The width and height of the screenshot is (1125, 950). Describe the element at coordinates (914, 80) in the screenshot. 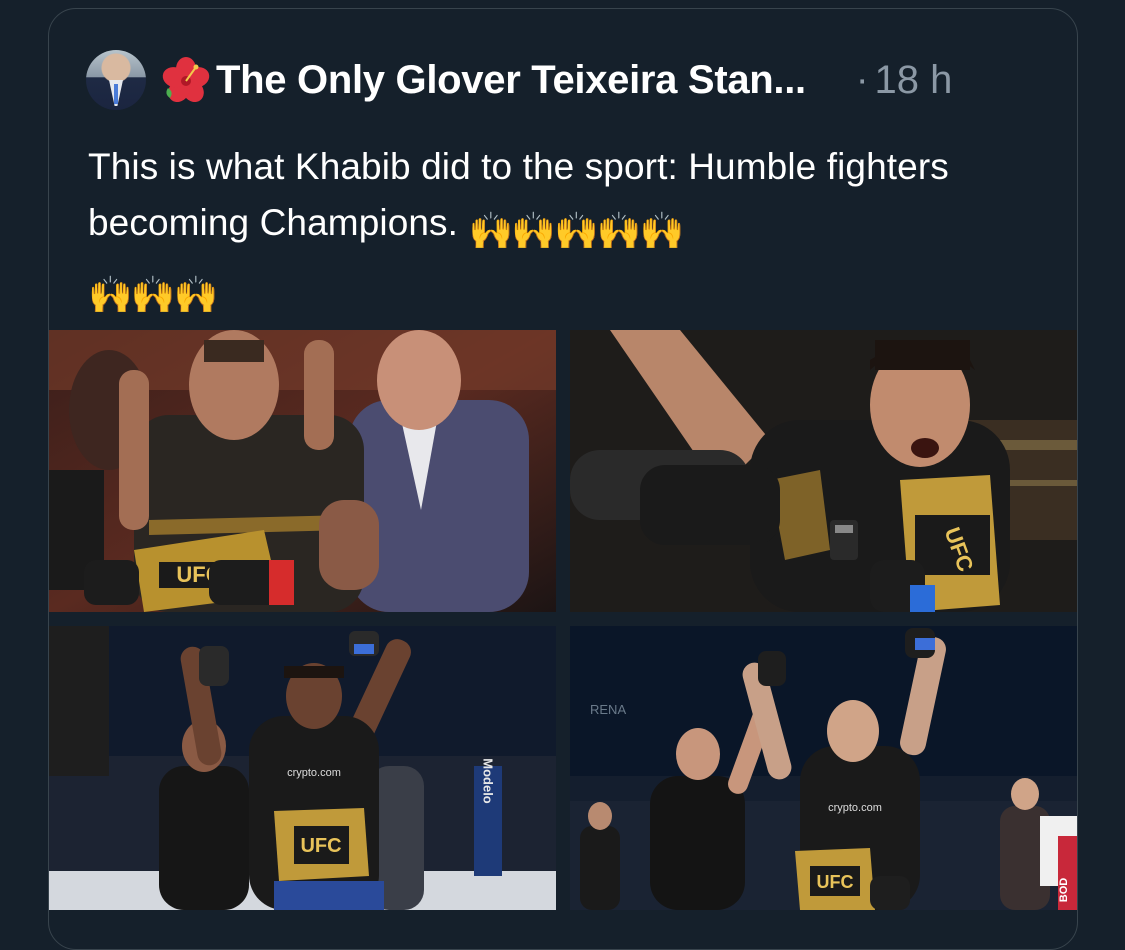

I see `timestamp: 18 h` at that location.